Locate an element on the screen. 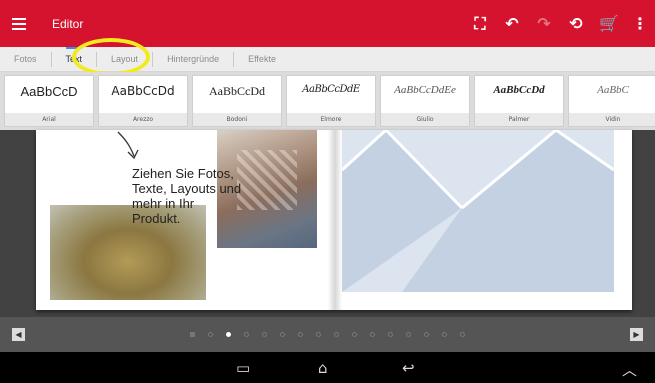 The width and height of the screenshot is (655, 383). font-sample: AaBbCcDdE is located at coordinates (331, 89).